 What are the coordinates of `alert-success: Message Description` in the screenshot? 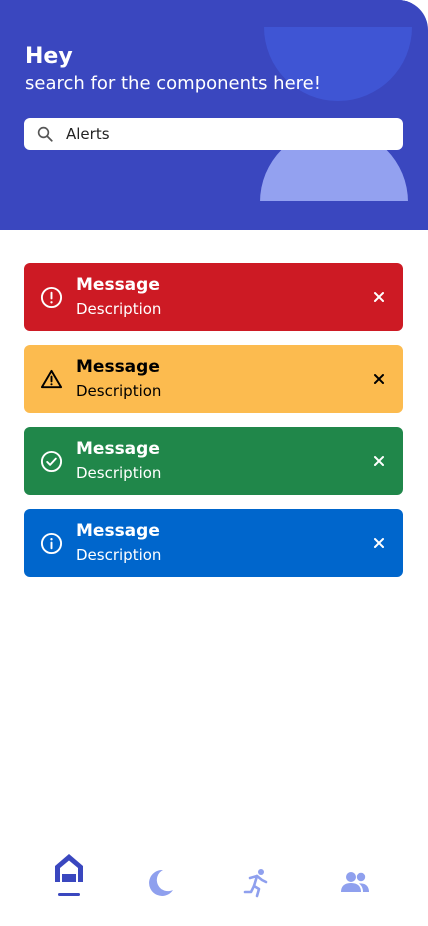 It's located at (213, 461).